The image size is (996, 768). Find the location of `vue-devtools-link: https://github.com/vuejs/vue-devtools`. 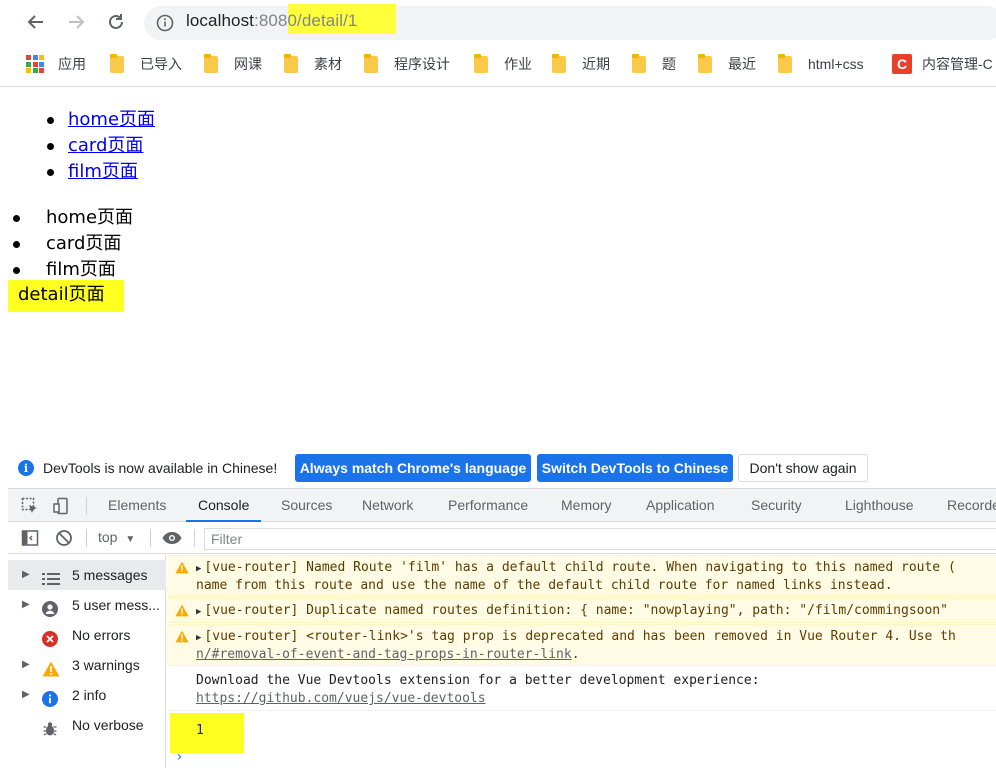

vue-devtools-link: https://github.com/vuejs/vue-devtools is located at coordinates (341, 698).